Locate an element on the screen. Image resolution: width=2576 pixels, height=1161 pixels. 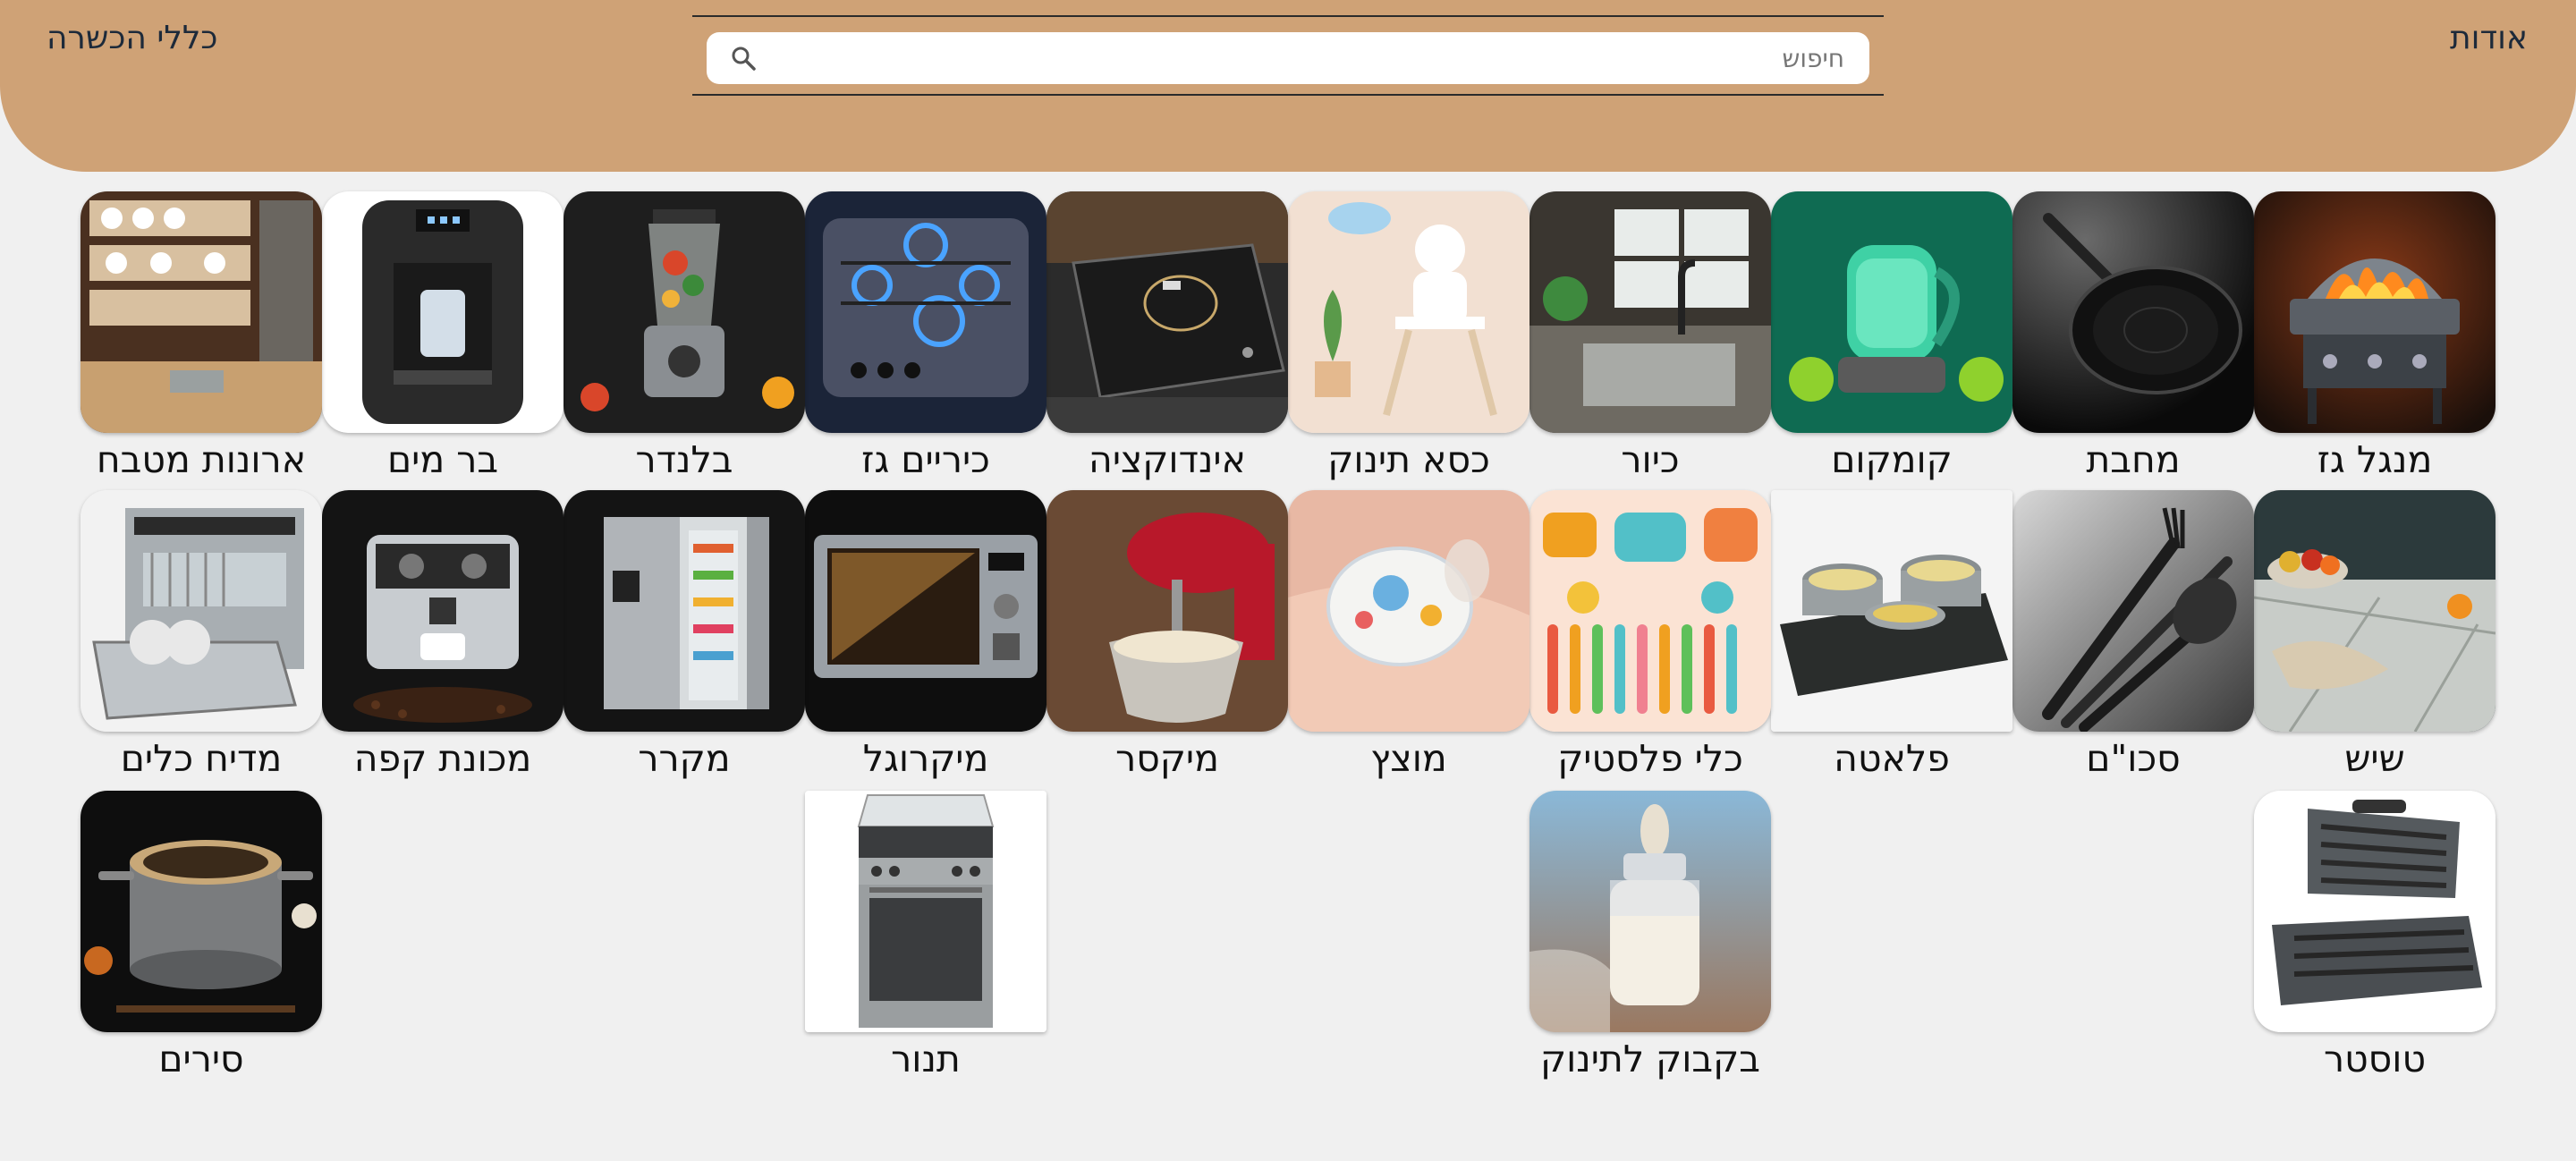
category-tile-oven: תנור is located at coordinates (925, 934).